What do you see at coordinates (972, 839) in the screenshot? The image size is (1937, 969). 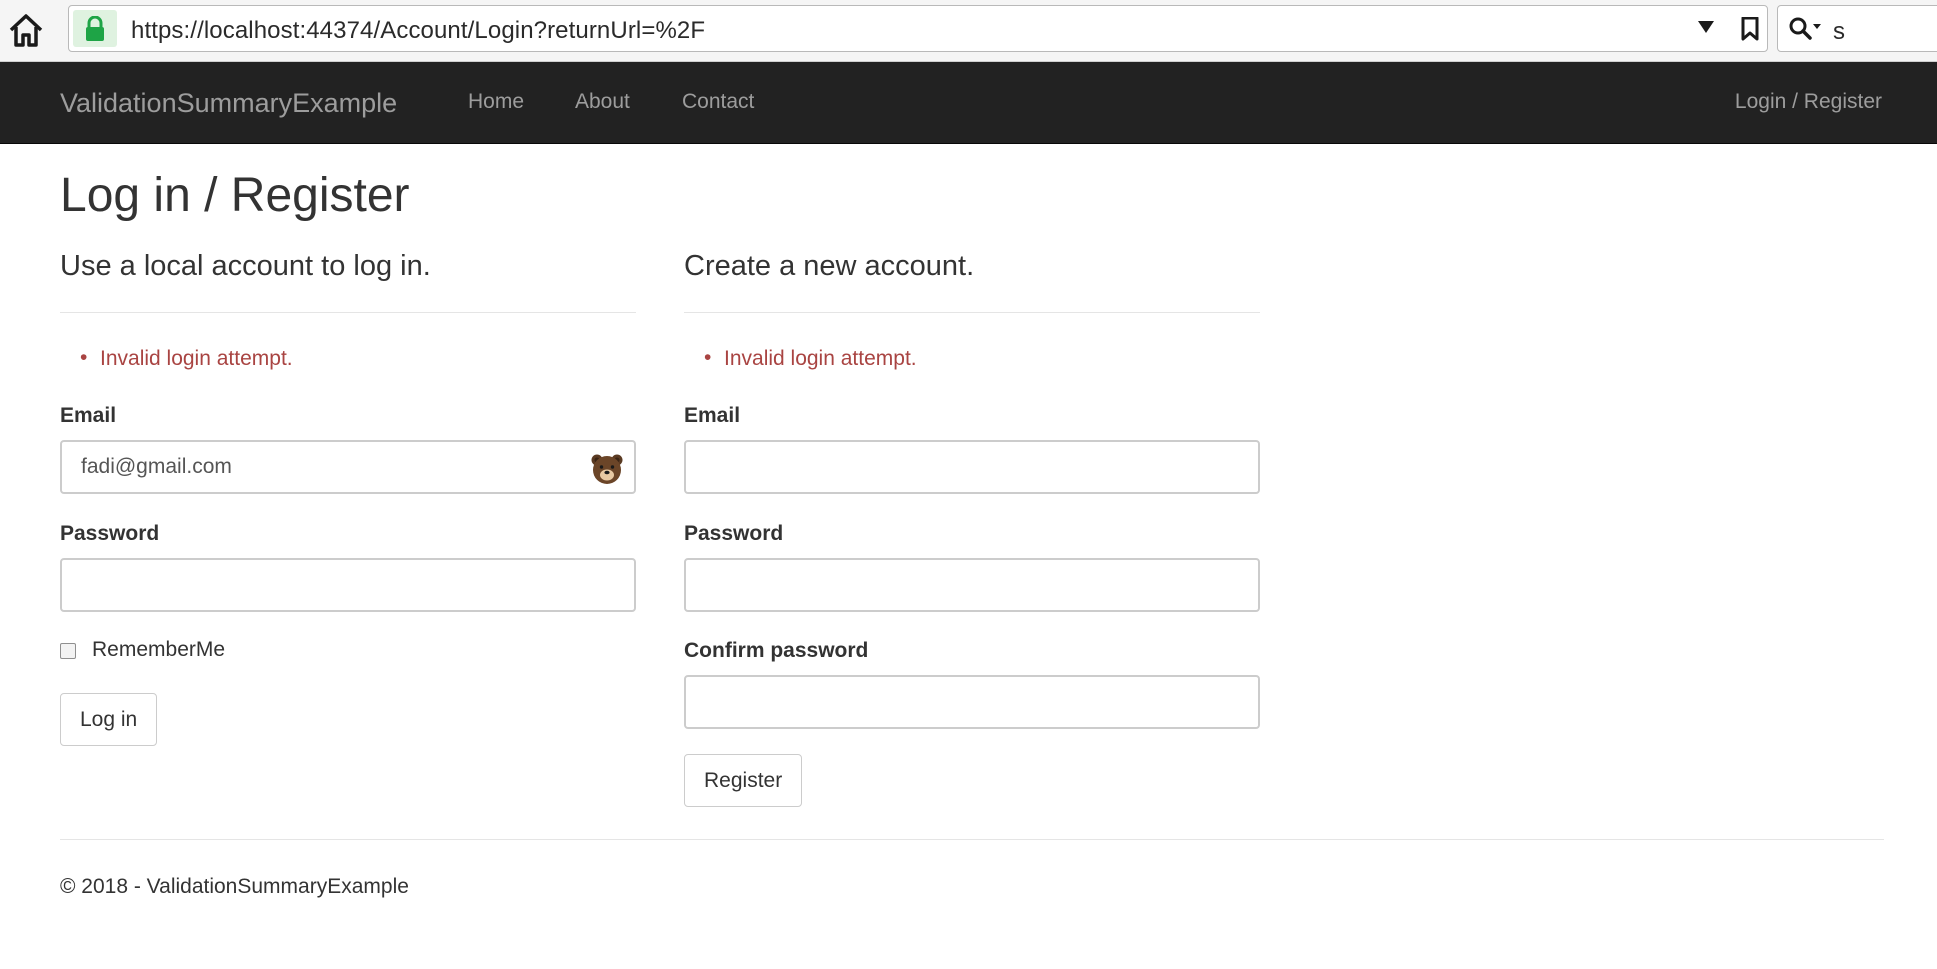 I see `footer-divider` at bounding box center [972, 839].